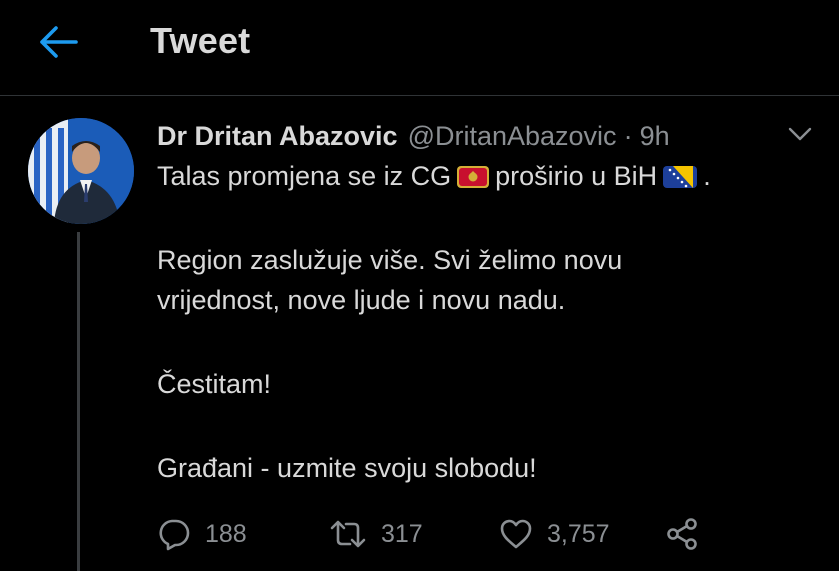  I want to click on tweet-line: Region zaslužuje više. Svi želimo novu, so click(390, 260).